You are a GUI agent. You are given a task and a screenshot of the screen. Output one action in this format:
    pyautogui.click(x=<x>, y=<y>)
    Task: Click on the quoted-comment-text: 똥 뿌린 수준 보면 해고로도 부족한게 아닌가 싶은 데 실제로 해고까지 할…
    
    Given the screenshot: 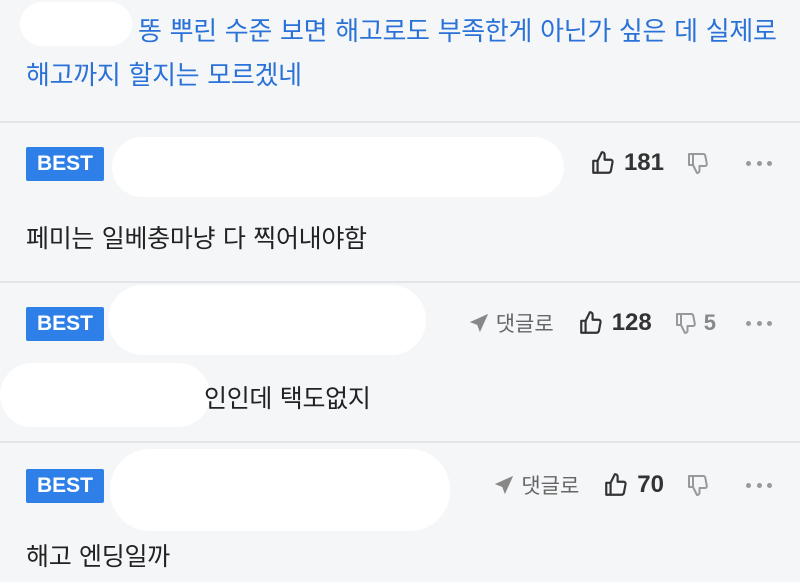 What is the action you would take?
    pyautogui.click(x=401, y=54)
    